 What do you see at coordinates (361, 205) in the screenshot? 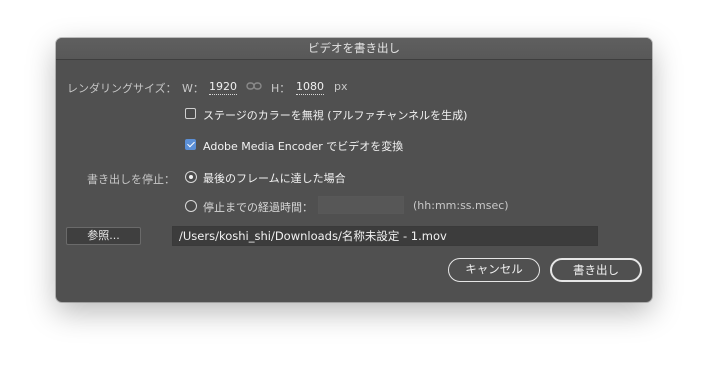
I see `elapsed-time-input` at bounding box center [361, 205].